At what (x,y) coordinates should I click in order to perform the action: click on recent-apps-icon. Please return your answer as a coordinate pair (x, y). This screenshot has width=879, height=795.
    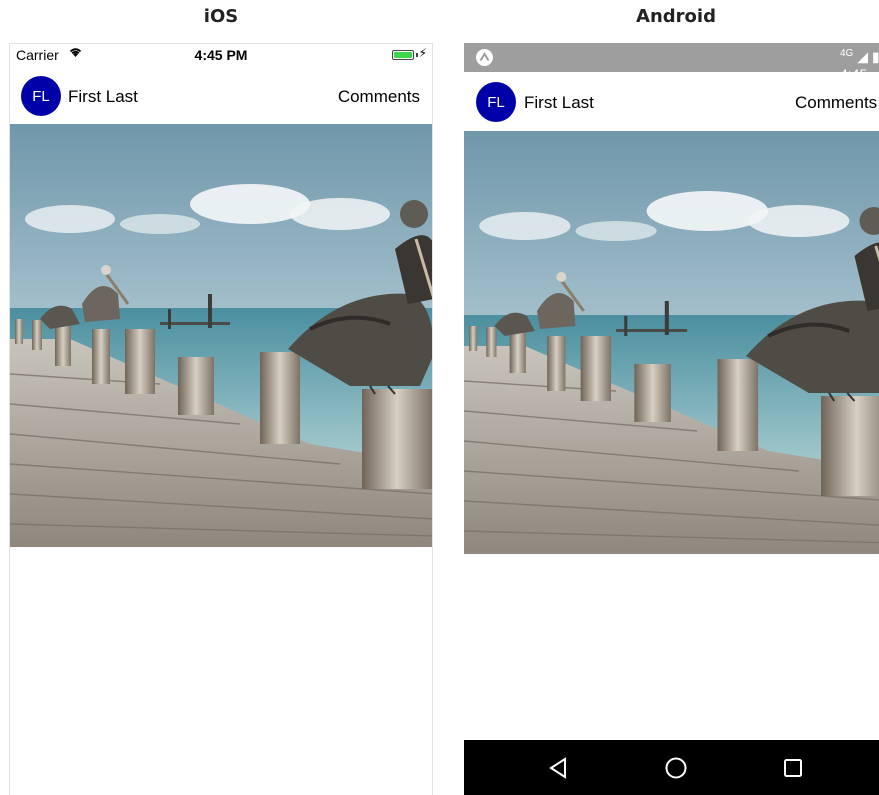
    Looking at the image, I should click on (793, 767).